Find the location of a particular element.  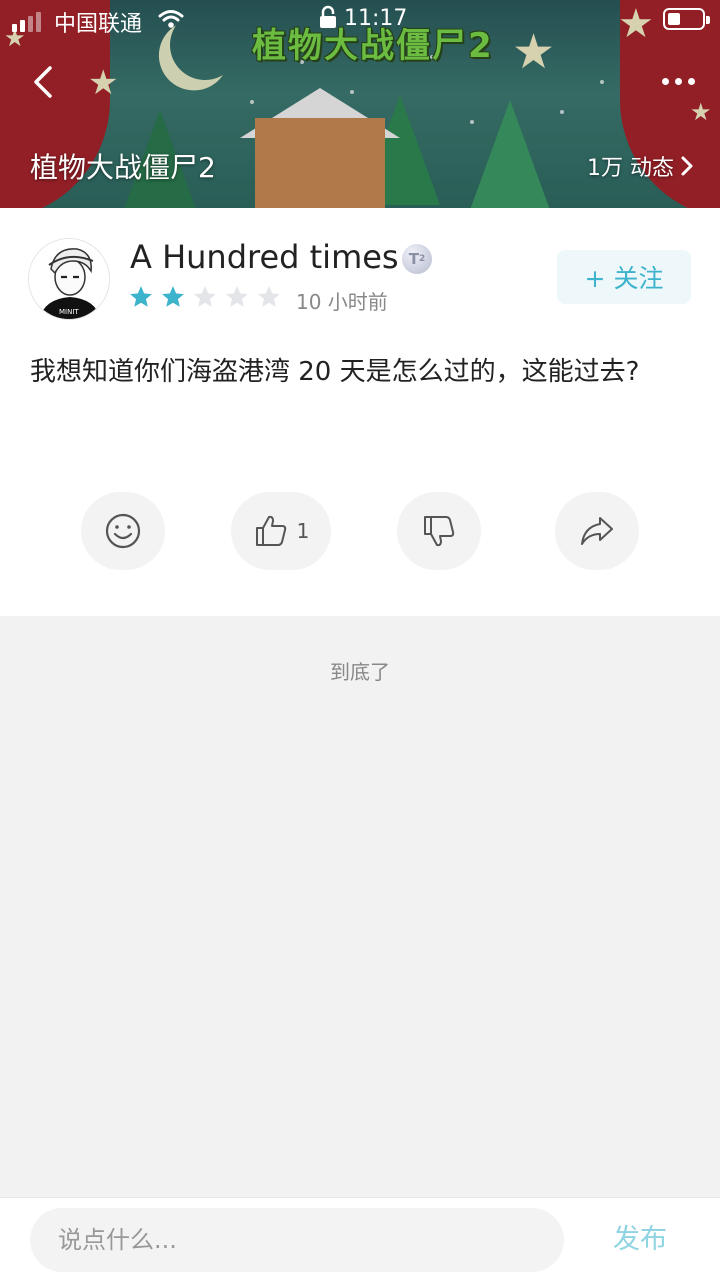

emoji-react-button is located at coordinates (123, 531).